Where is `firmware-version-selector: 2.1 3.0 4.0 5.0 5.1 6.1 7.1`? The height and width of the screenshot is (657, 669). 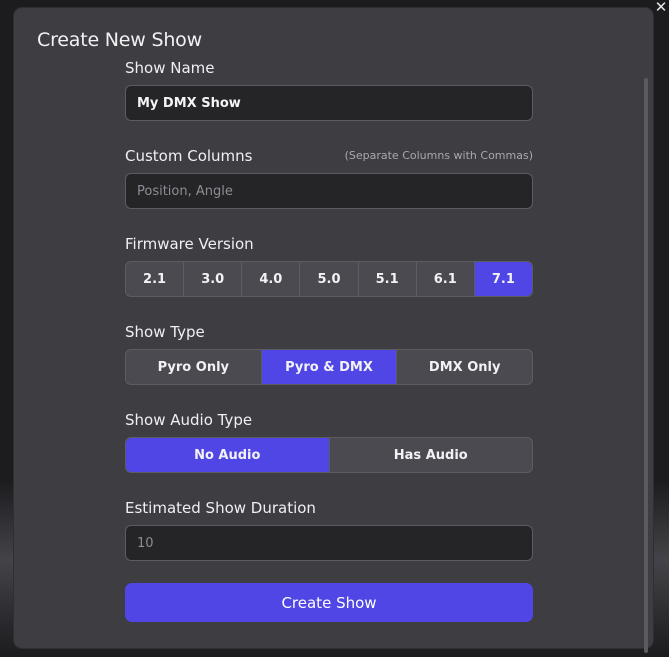
firmware-version-selector: 2.1 3.0 4.0 5.0 5.1 6.1 7.1 is located at coordinates (329, 279).